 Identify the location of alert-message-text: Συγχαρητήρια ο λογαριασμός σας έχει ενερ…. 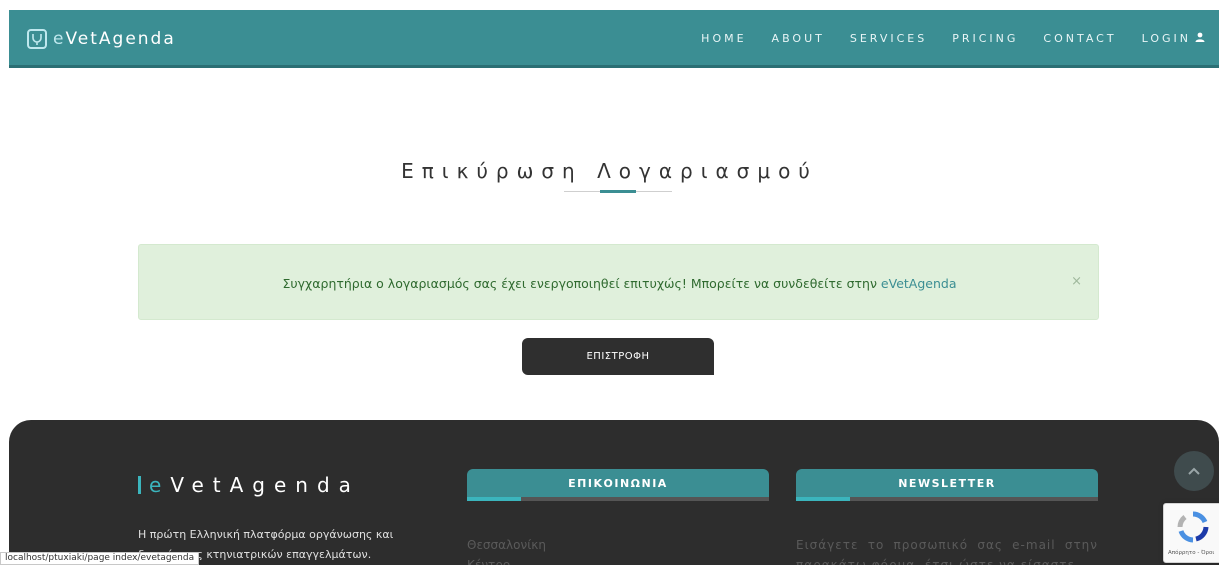
(581, 283).